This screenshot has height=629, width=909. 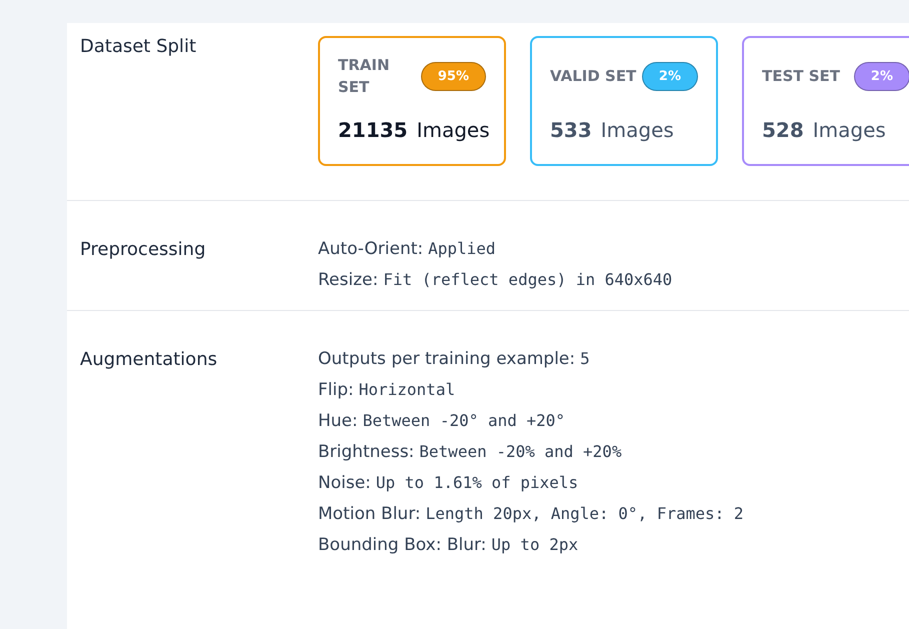 What do you see at coordinates (364, 76) in the screenshot?
I see `split-label: TRAIN SET` at bounding box center [364, 76].